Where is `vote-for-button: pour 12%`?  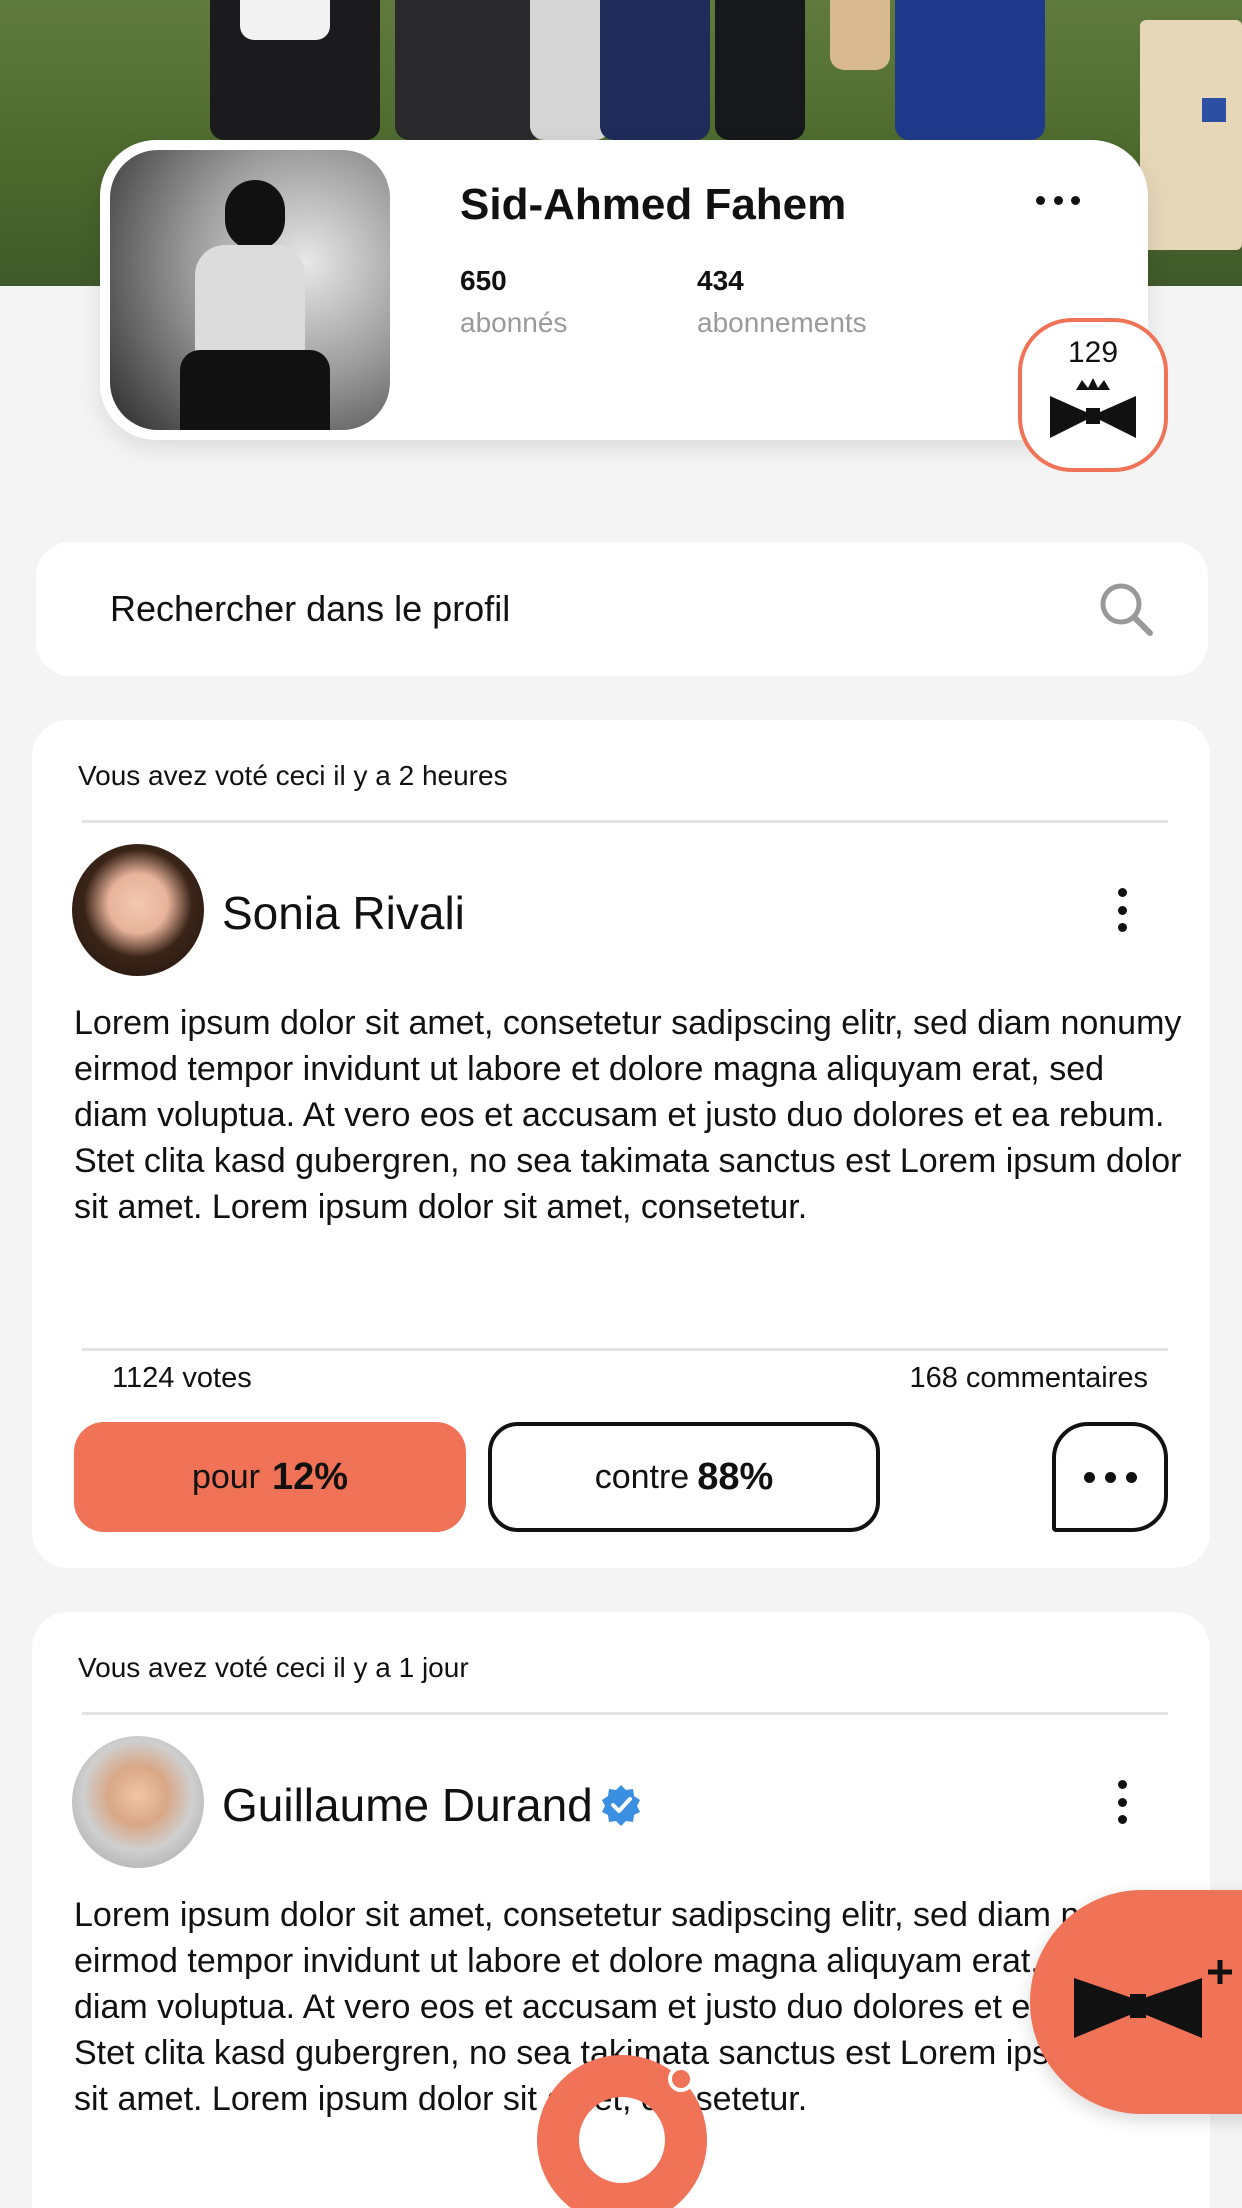 vote-for-button: pour 12% is located at coordinates (270, 1477).